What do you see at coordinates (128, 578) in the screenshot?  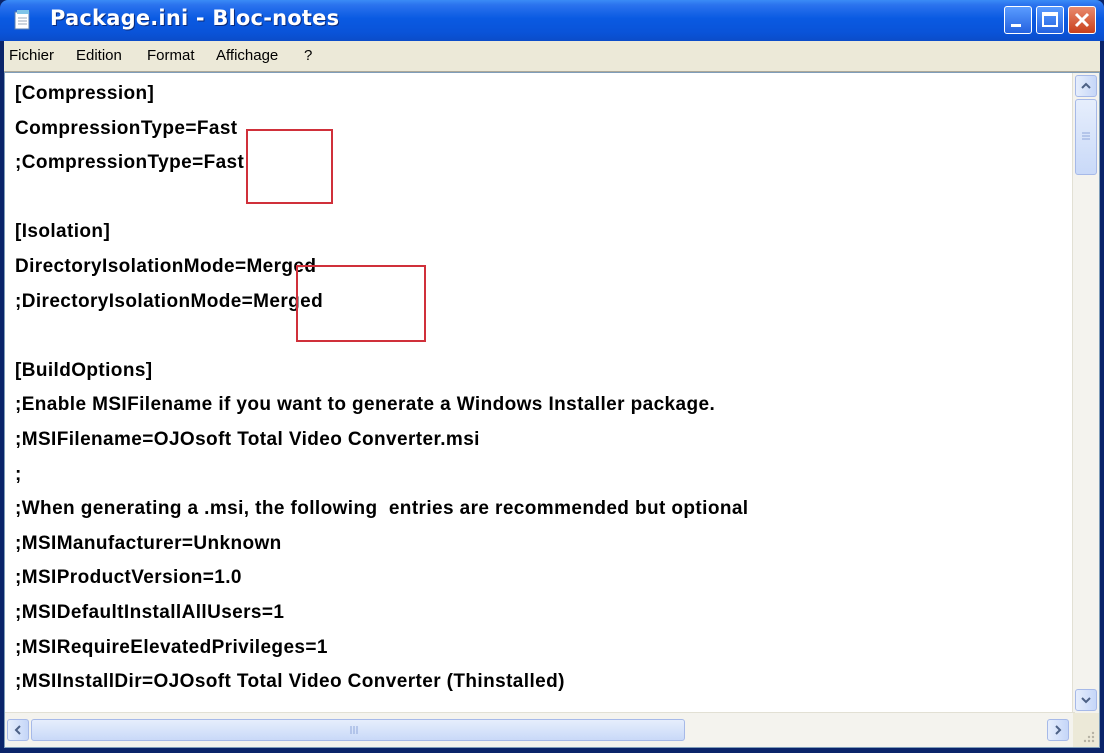 I see `text-line: ;MSIProductVersion=1.0` at bounding box center [128, 578].